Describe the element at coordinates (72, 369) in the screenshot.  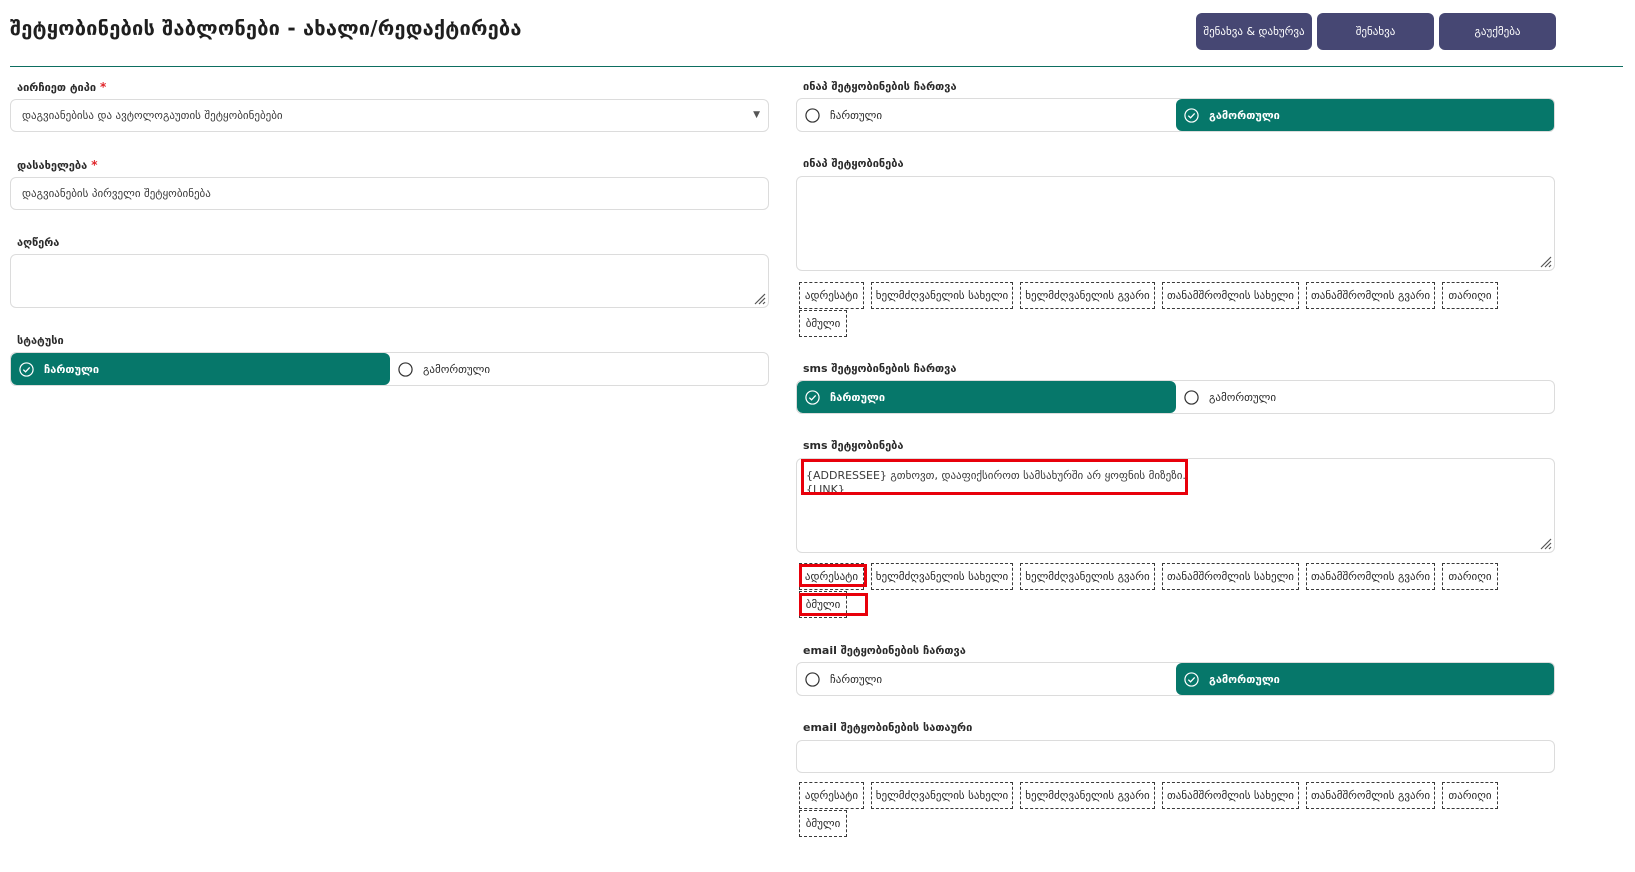
I see `status-on-label: ჩართული` at that location.